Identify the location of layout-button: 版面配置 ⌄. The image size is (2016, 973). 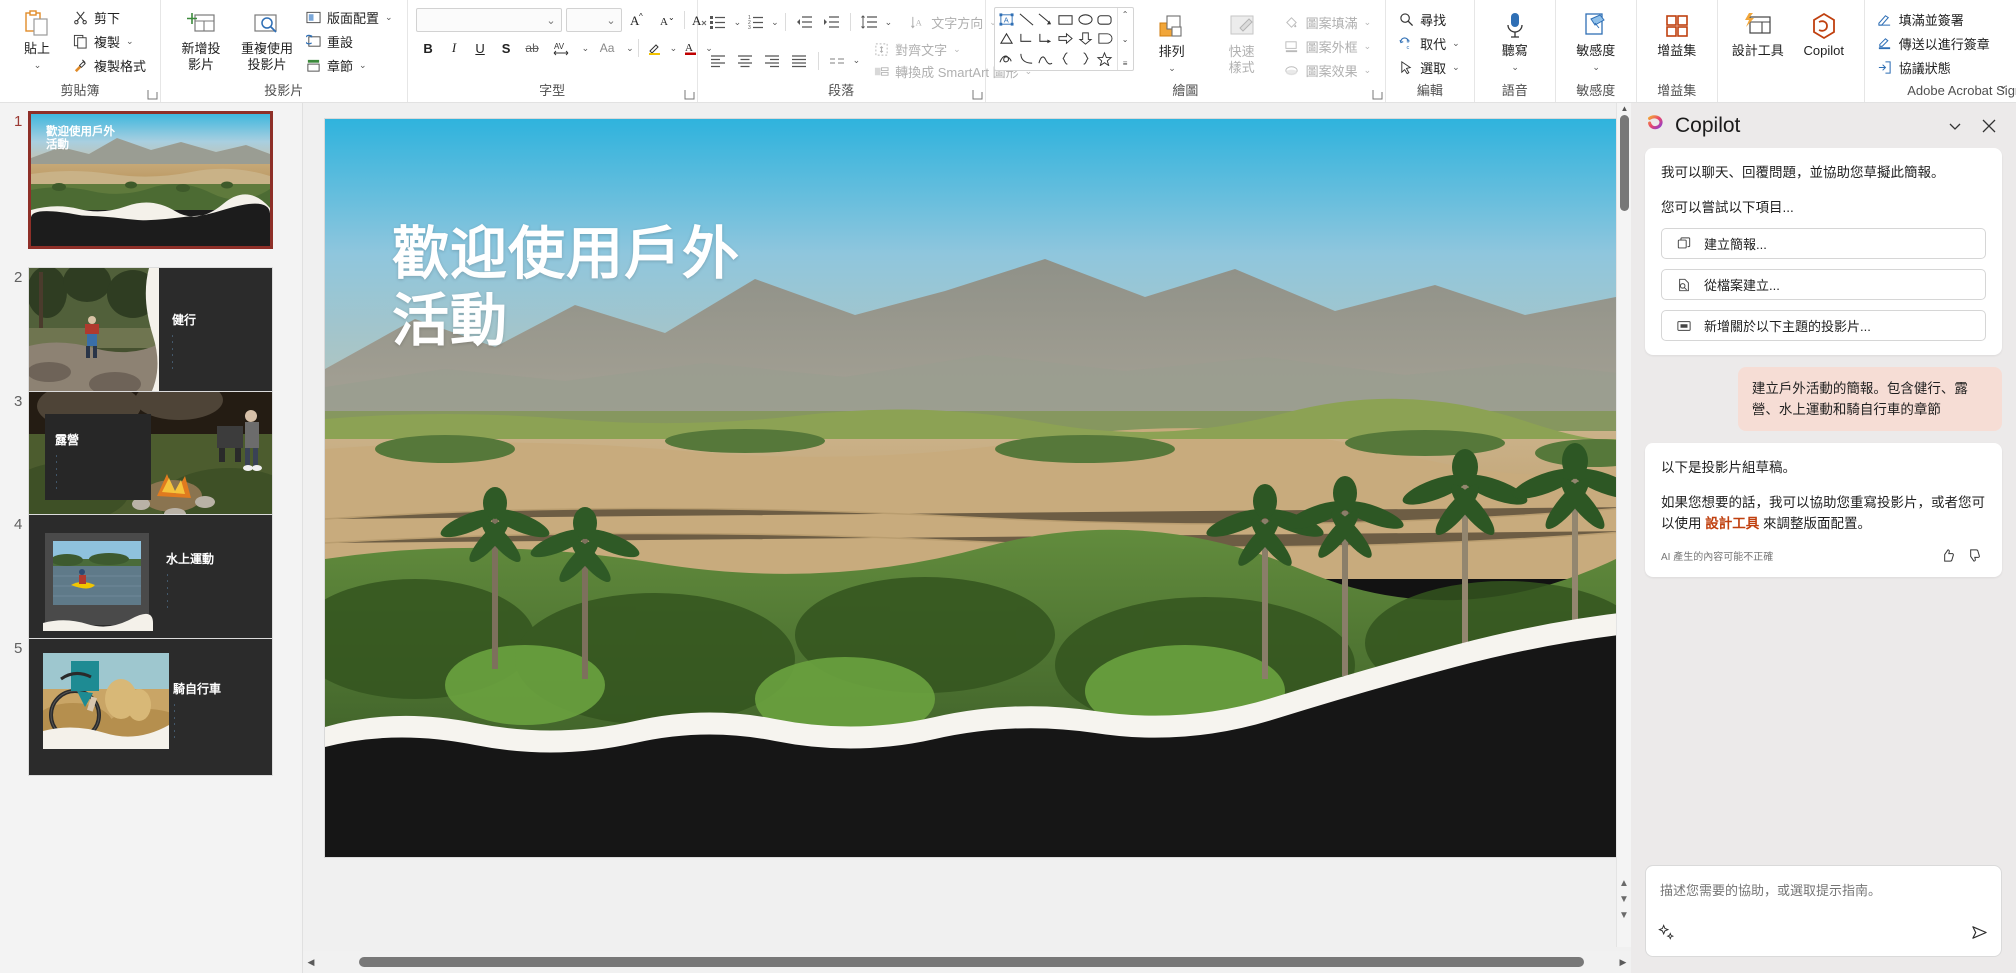
(350, 17).